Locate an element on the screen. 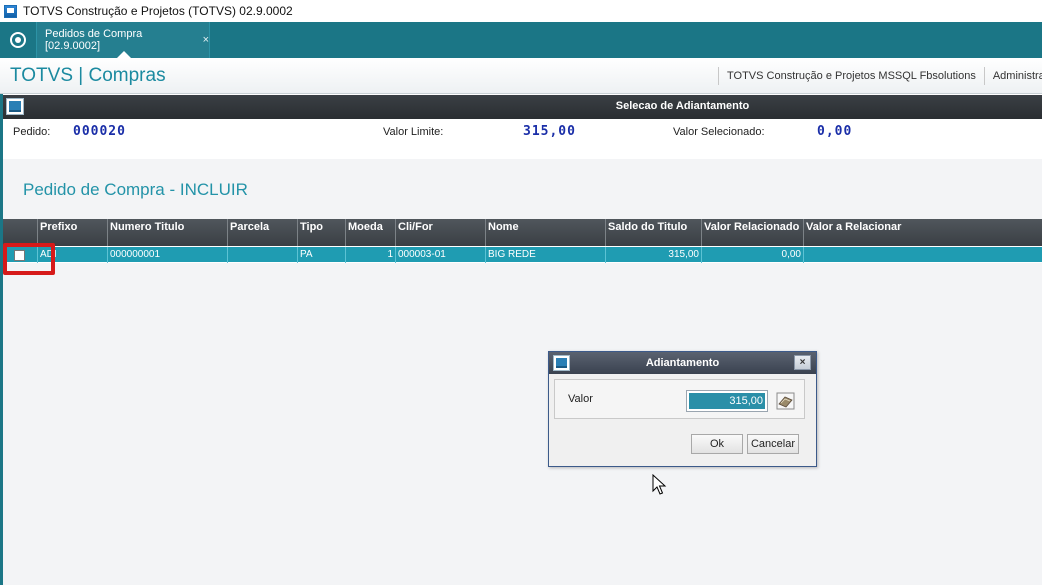 The height and width of the screenshot is (585, 1042). valor-group: Valor 315,00 is located at coordinates (679, 399).